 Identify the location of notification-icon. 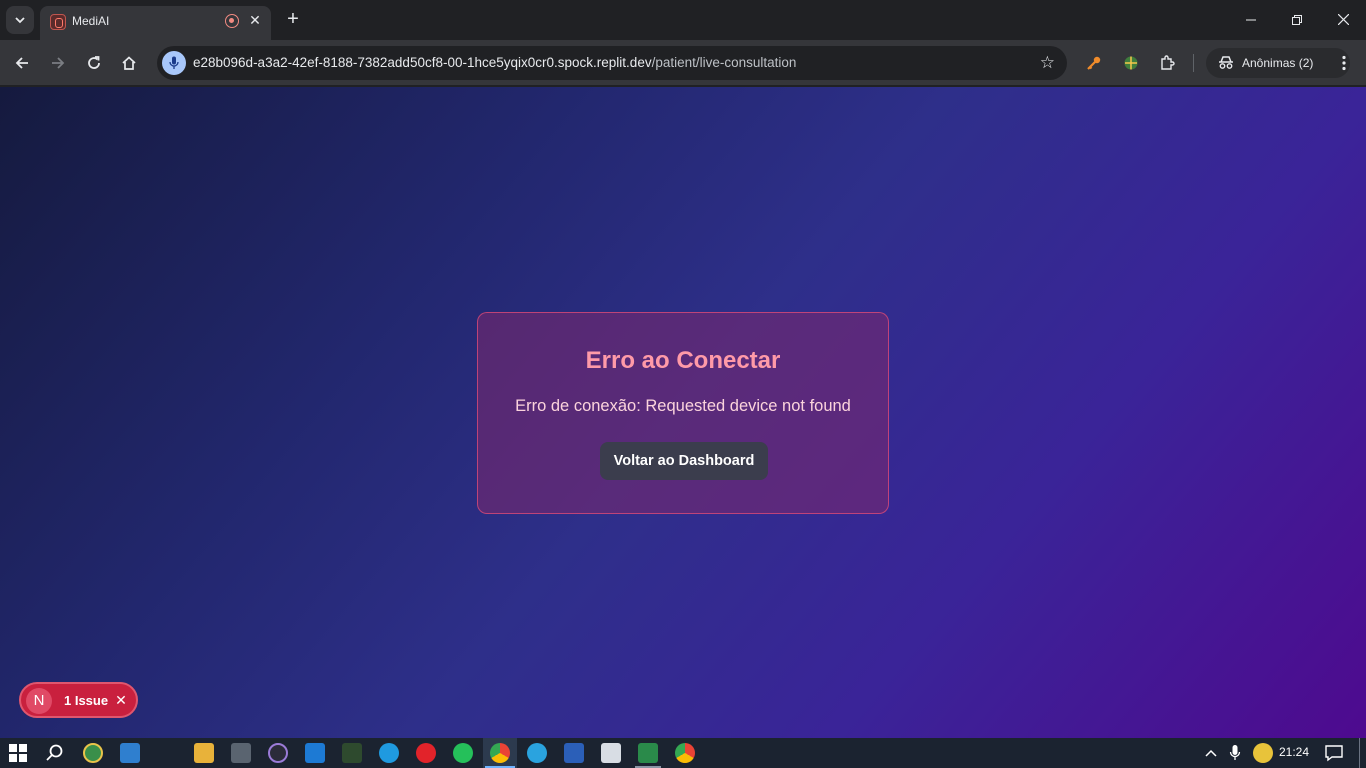
(1334, 753).